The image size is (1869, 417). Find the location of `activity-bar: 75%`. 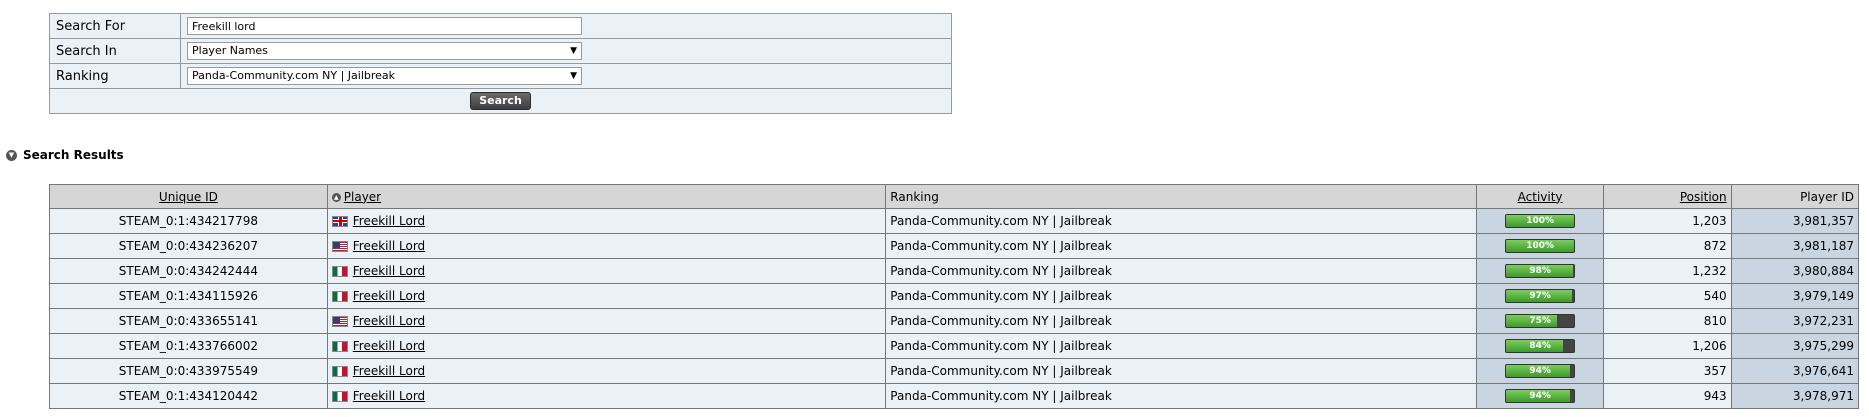

activity-bar: 75% is located at coordinates (1540, 321).